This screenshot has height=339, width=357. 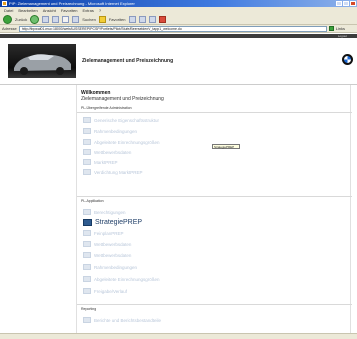 I want to click on permissions-icon, so click(x=87, y=212).